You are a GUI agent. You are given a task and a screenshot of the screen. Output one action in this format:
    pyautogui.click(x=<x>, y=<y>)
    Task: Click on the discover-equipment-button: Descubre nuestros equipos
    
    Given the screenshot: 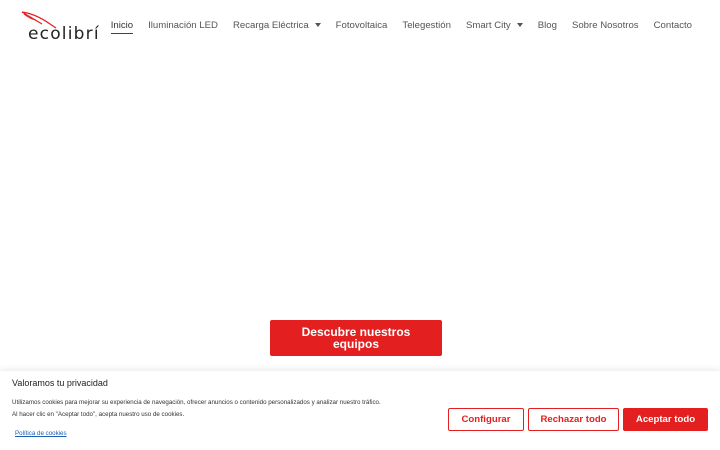 What is the action you would take?
    pyautogui.click(x=356, y=338)
    